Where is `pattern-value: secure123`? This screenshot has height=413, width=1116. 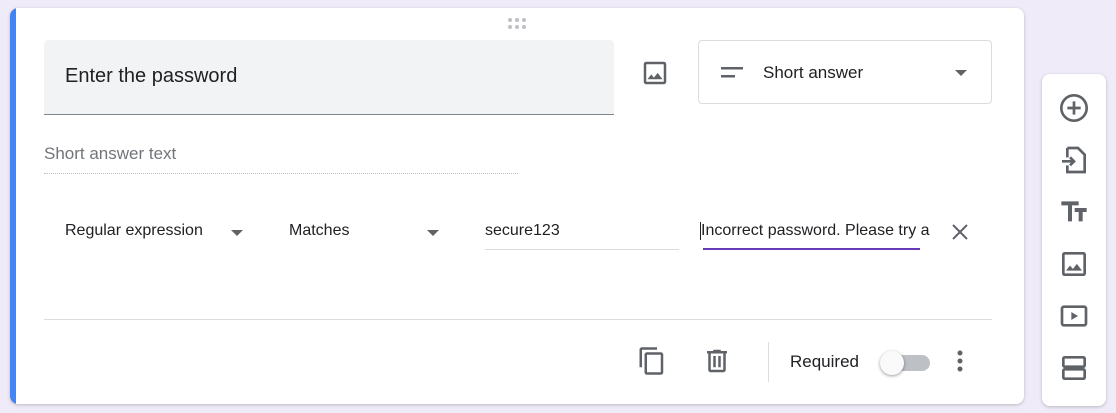 pattern-value: secure123 is located at coordinates (522, 230).